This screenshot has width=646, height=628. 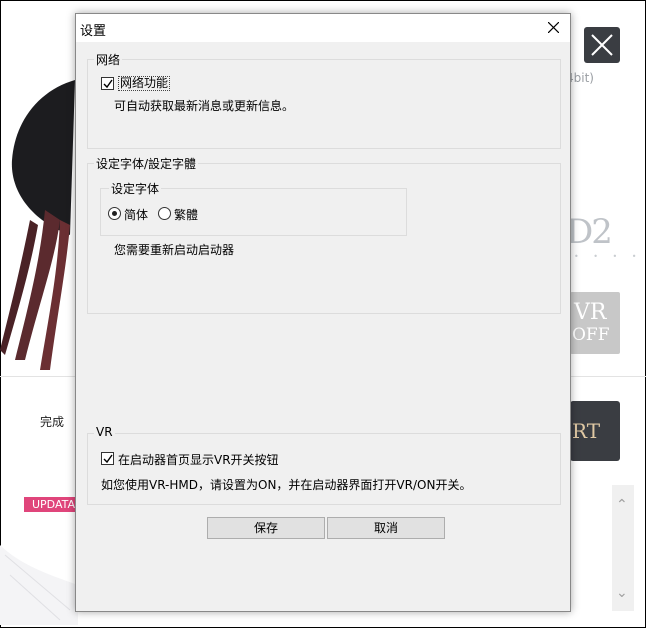 I want to click on font-subgroup: 设定字体 简体 繁體, so click(x=253, y=208).